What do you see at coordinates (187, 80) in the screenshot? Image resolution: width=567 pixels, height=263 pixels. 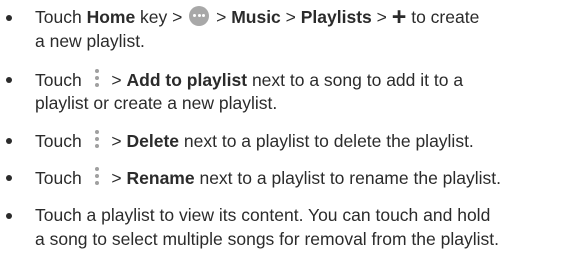 I see `add-to-playlist-label: Add to playlist` at bounding box center [187, 80].